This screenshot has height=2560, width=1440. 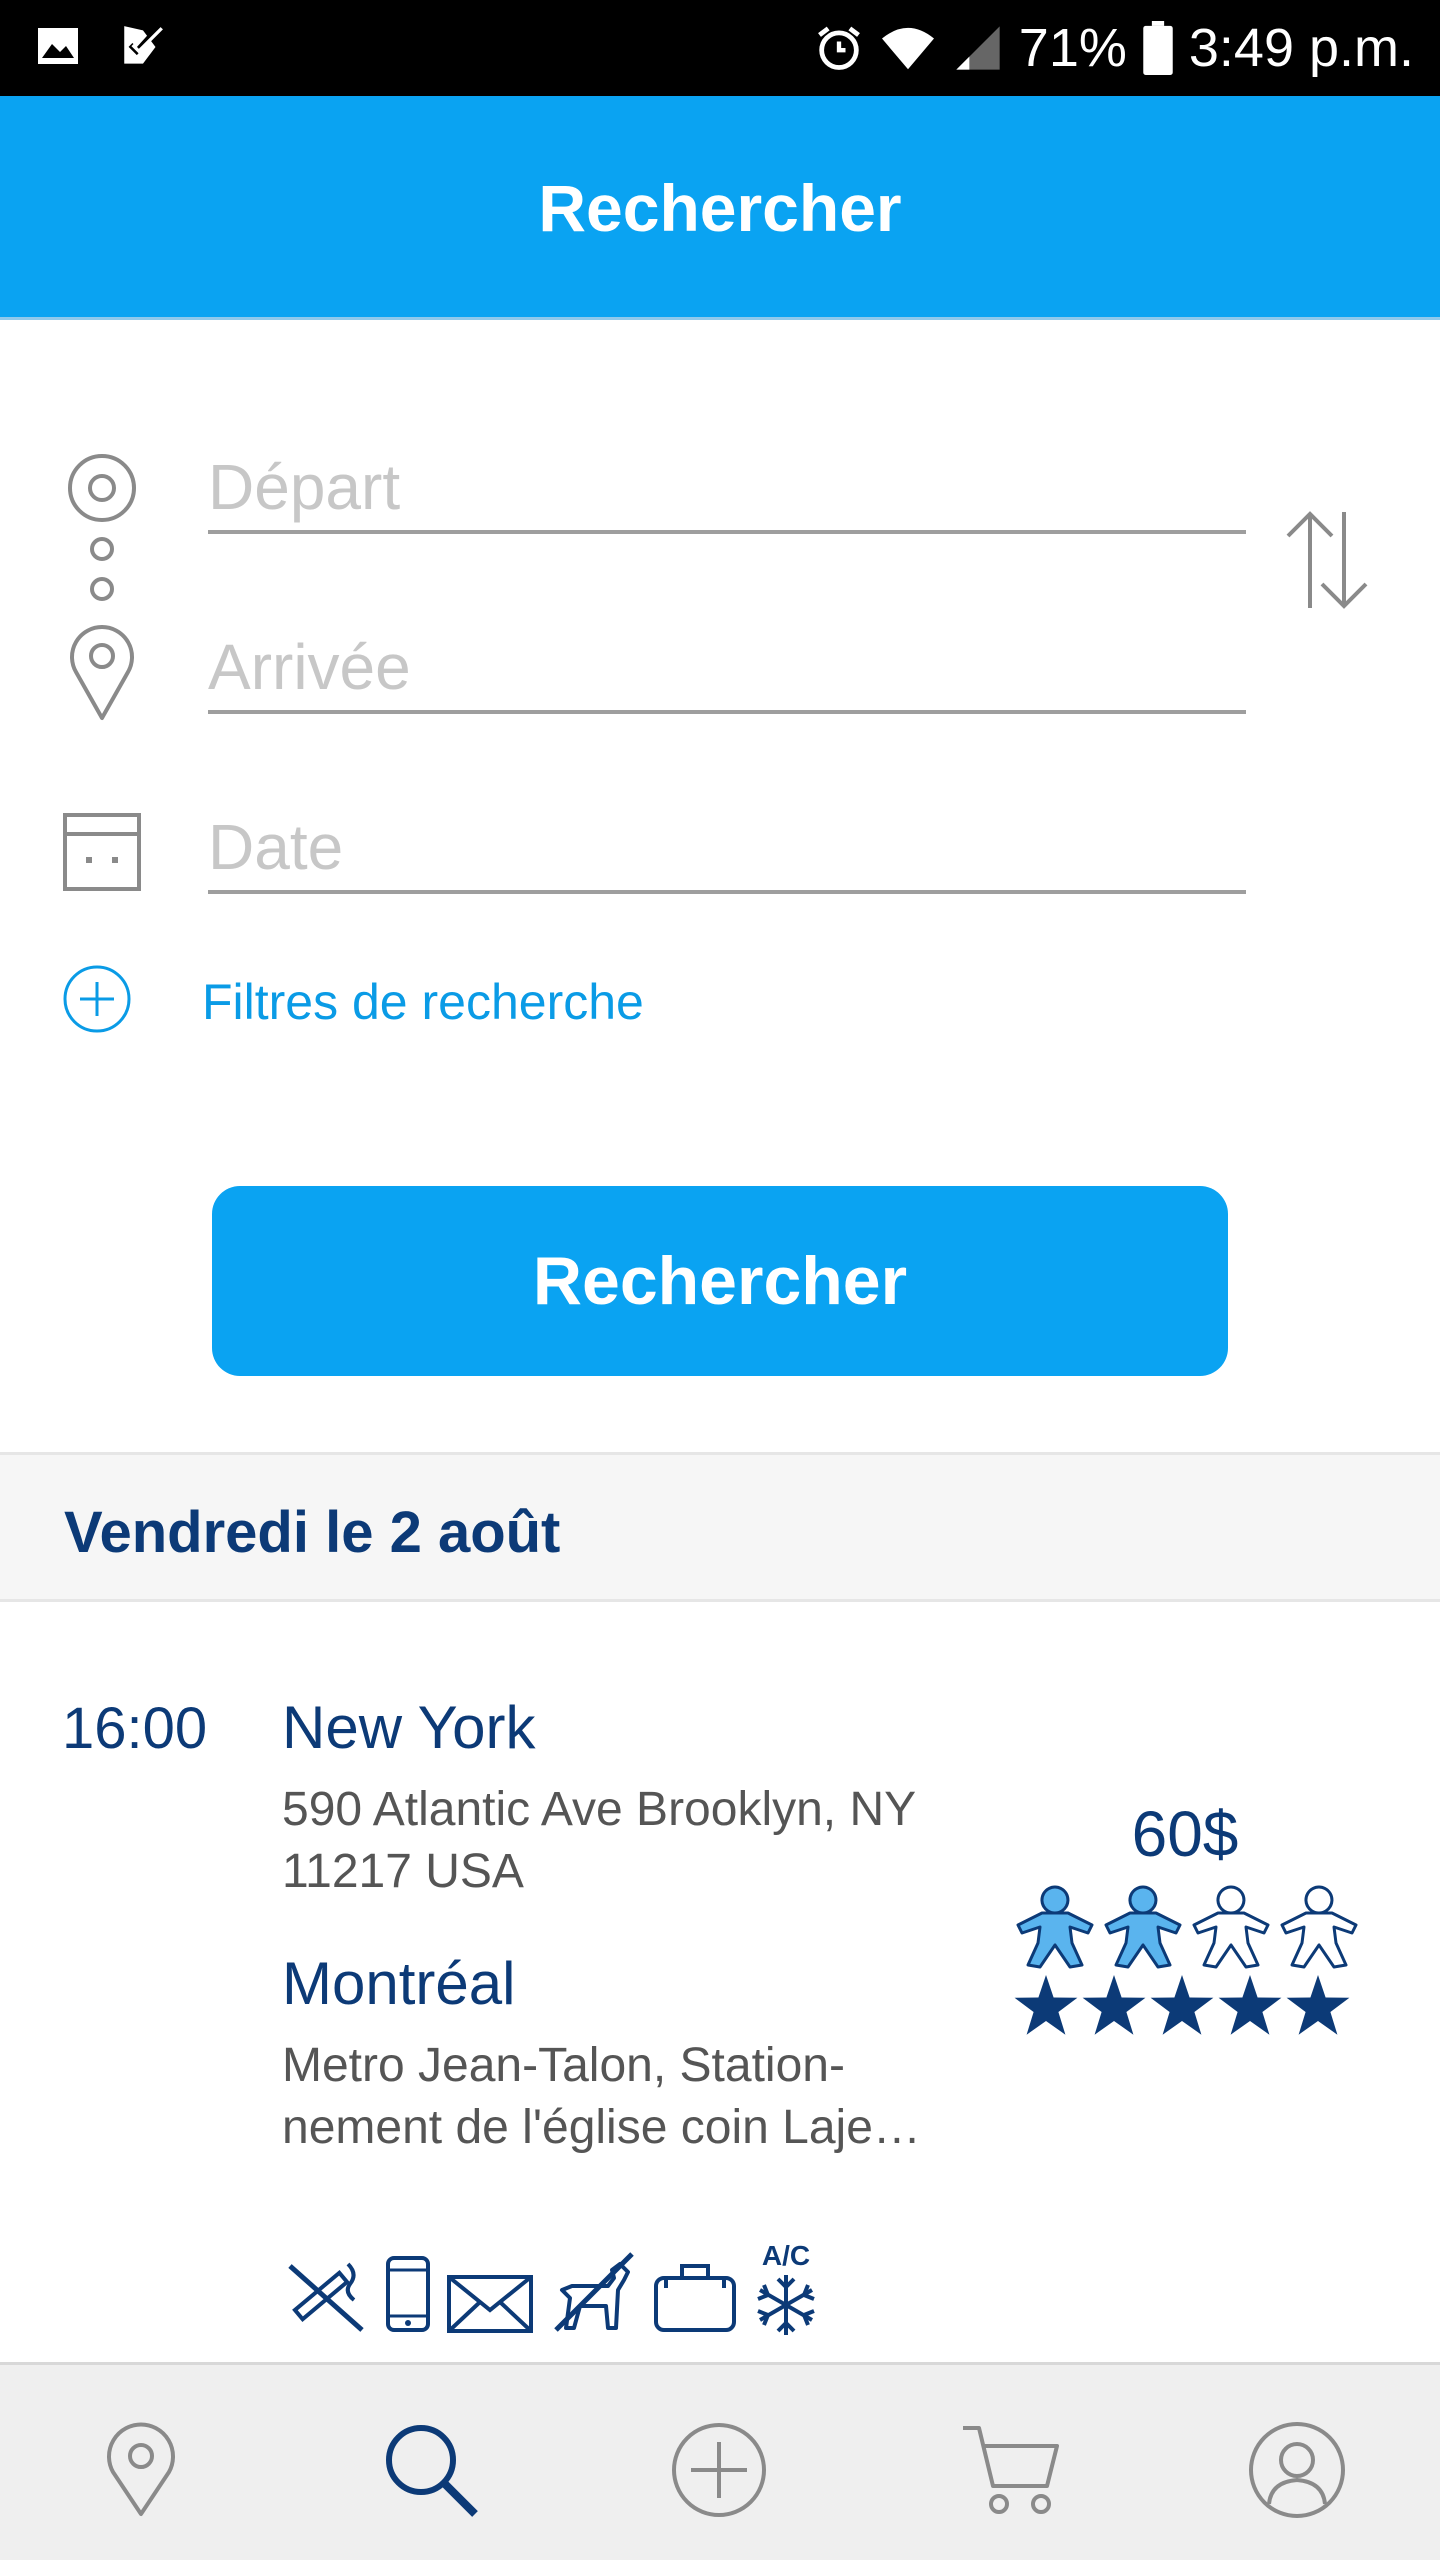 What do you see at coordinates (908, 48) in the screenshot?
I see `wifi-icon` at bounding box center [908, 48].